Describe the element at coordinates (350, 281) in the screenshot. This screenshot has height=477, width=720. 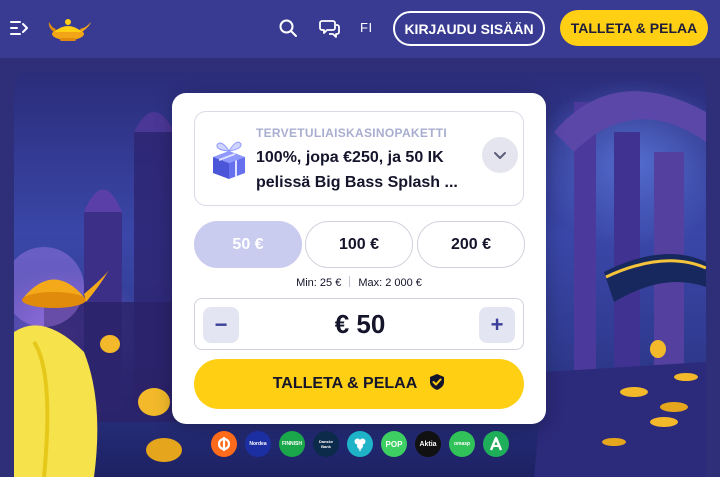
I see `limits-divider` at that location.